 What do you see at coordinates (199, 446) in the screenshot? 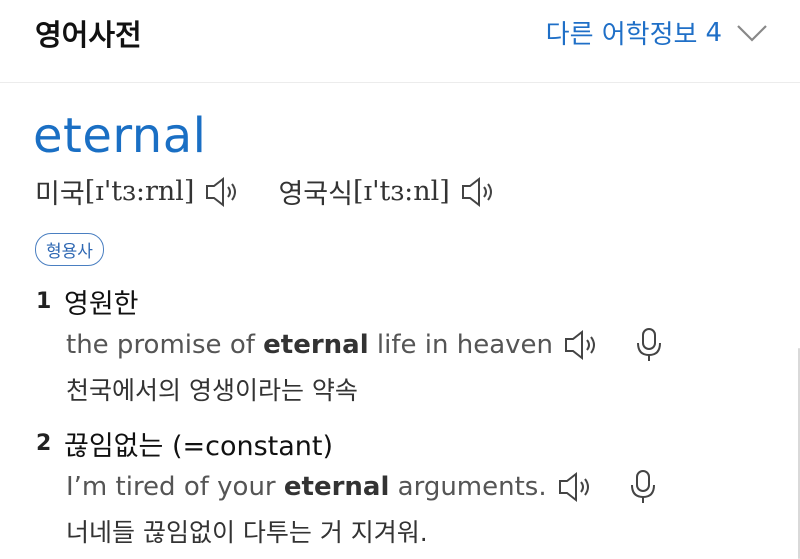
I see `sense-meaning: 끊임없는 (=constant)` at bounding box center [199, 446].